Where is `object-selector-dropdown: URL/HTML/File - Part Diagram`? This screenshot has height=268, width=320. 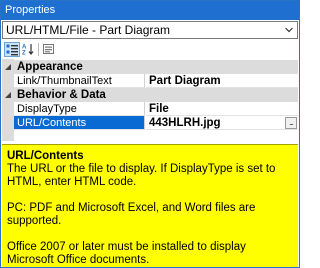
object-selector-dropdown: URL/HTML/File - Part Diagram is located at coordinates (150, 30).